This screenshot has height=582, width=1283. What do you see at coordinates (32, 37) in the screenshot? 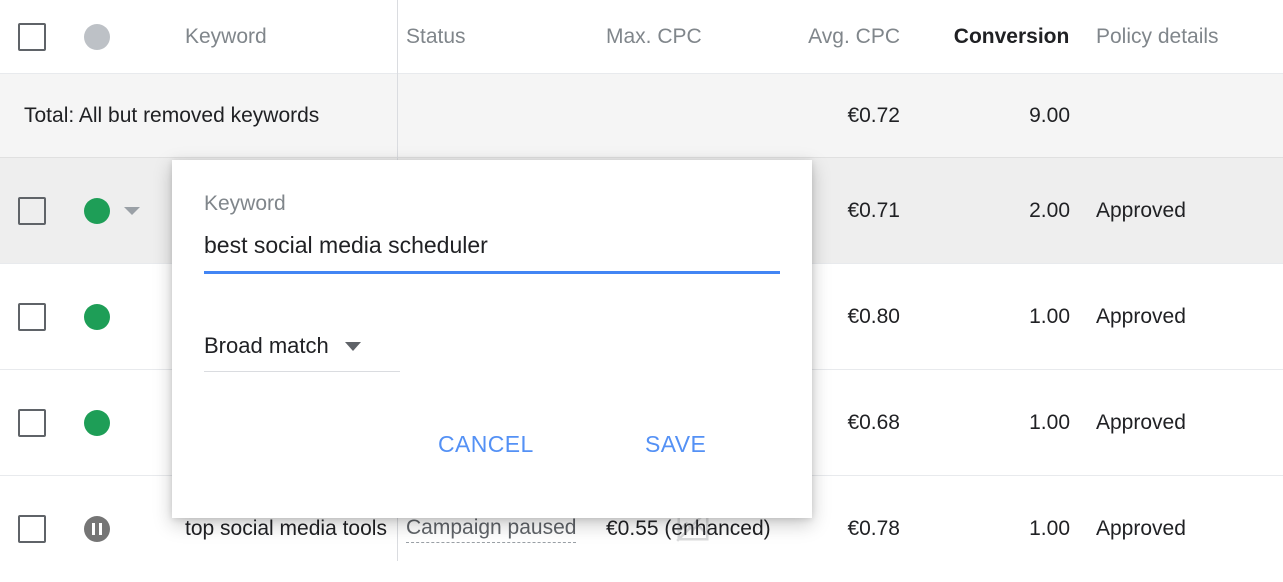
I see `select-all-checkbox` at bounding box center [32, 37].